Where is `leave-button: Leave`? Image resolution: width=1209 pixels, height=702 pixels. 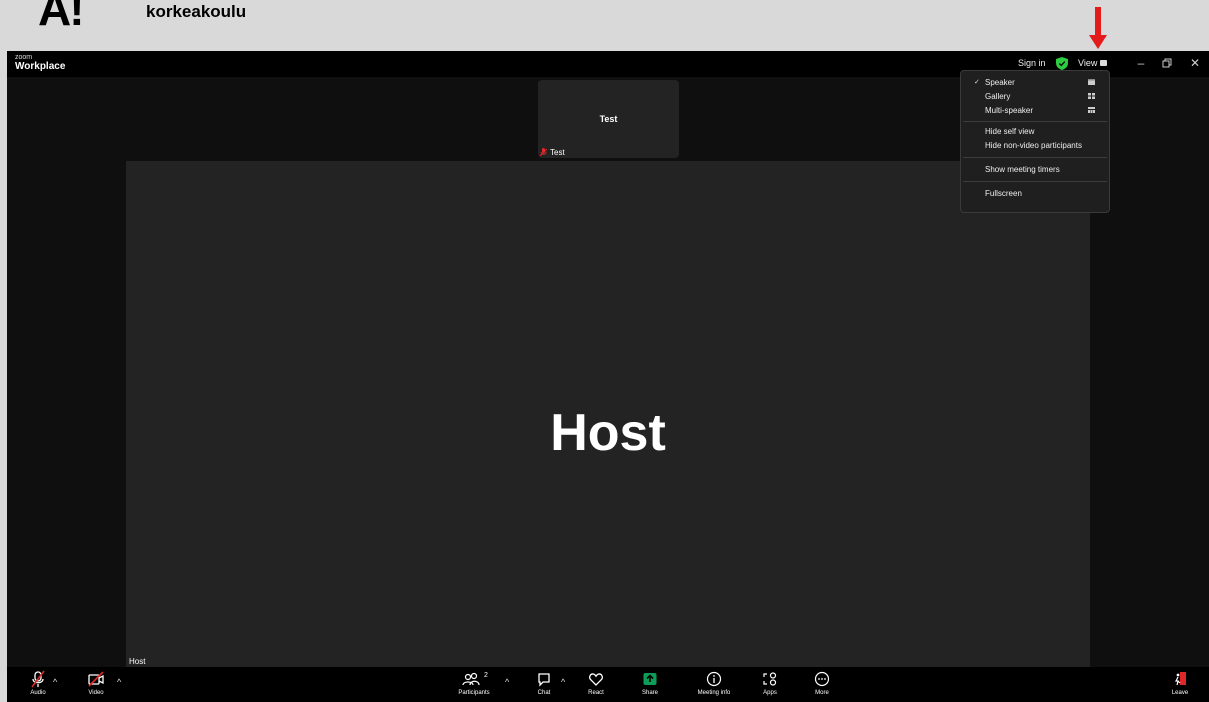 leave-button: Leave is located at coordinates (1180, 684).